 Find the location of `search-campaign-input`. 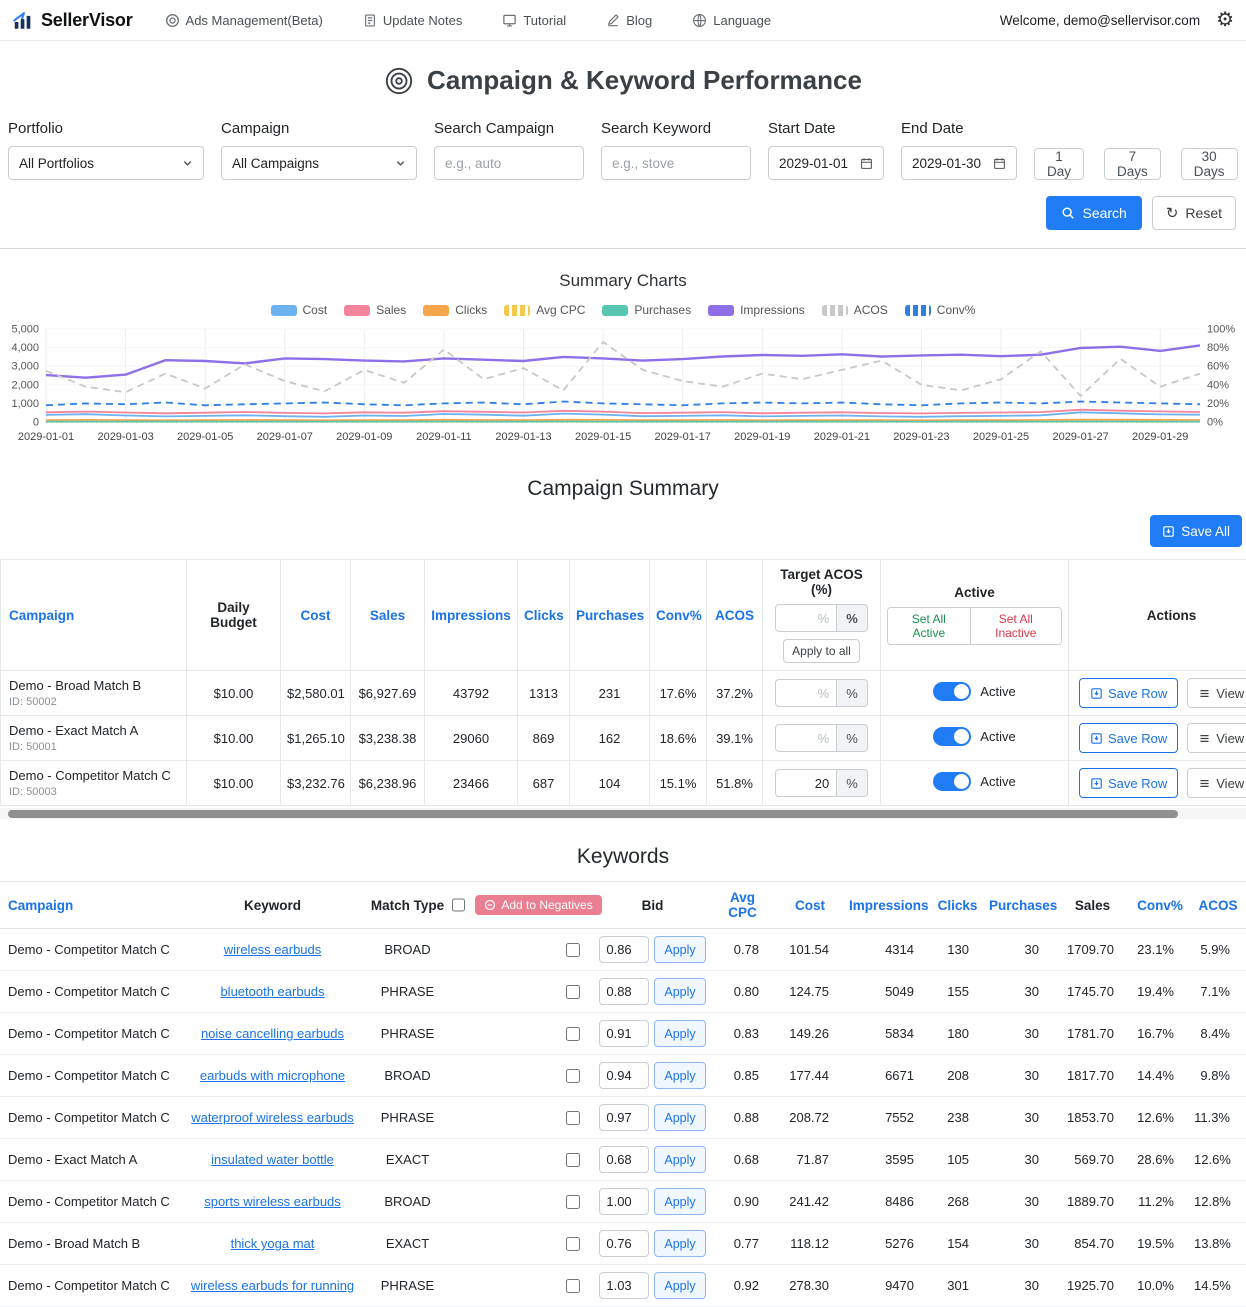

search-campaign-input is located at coordinates (509, 163).